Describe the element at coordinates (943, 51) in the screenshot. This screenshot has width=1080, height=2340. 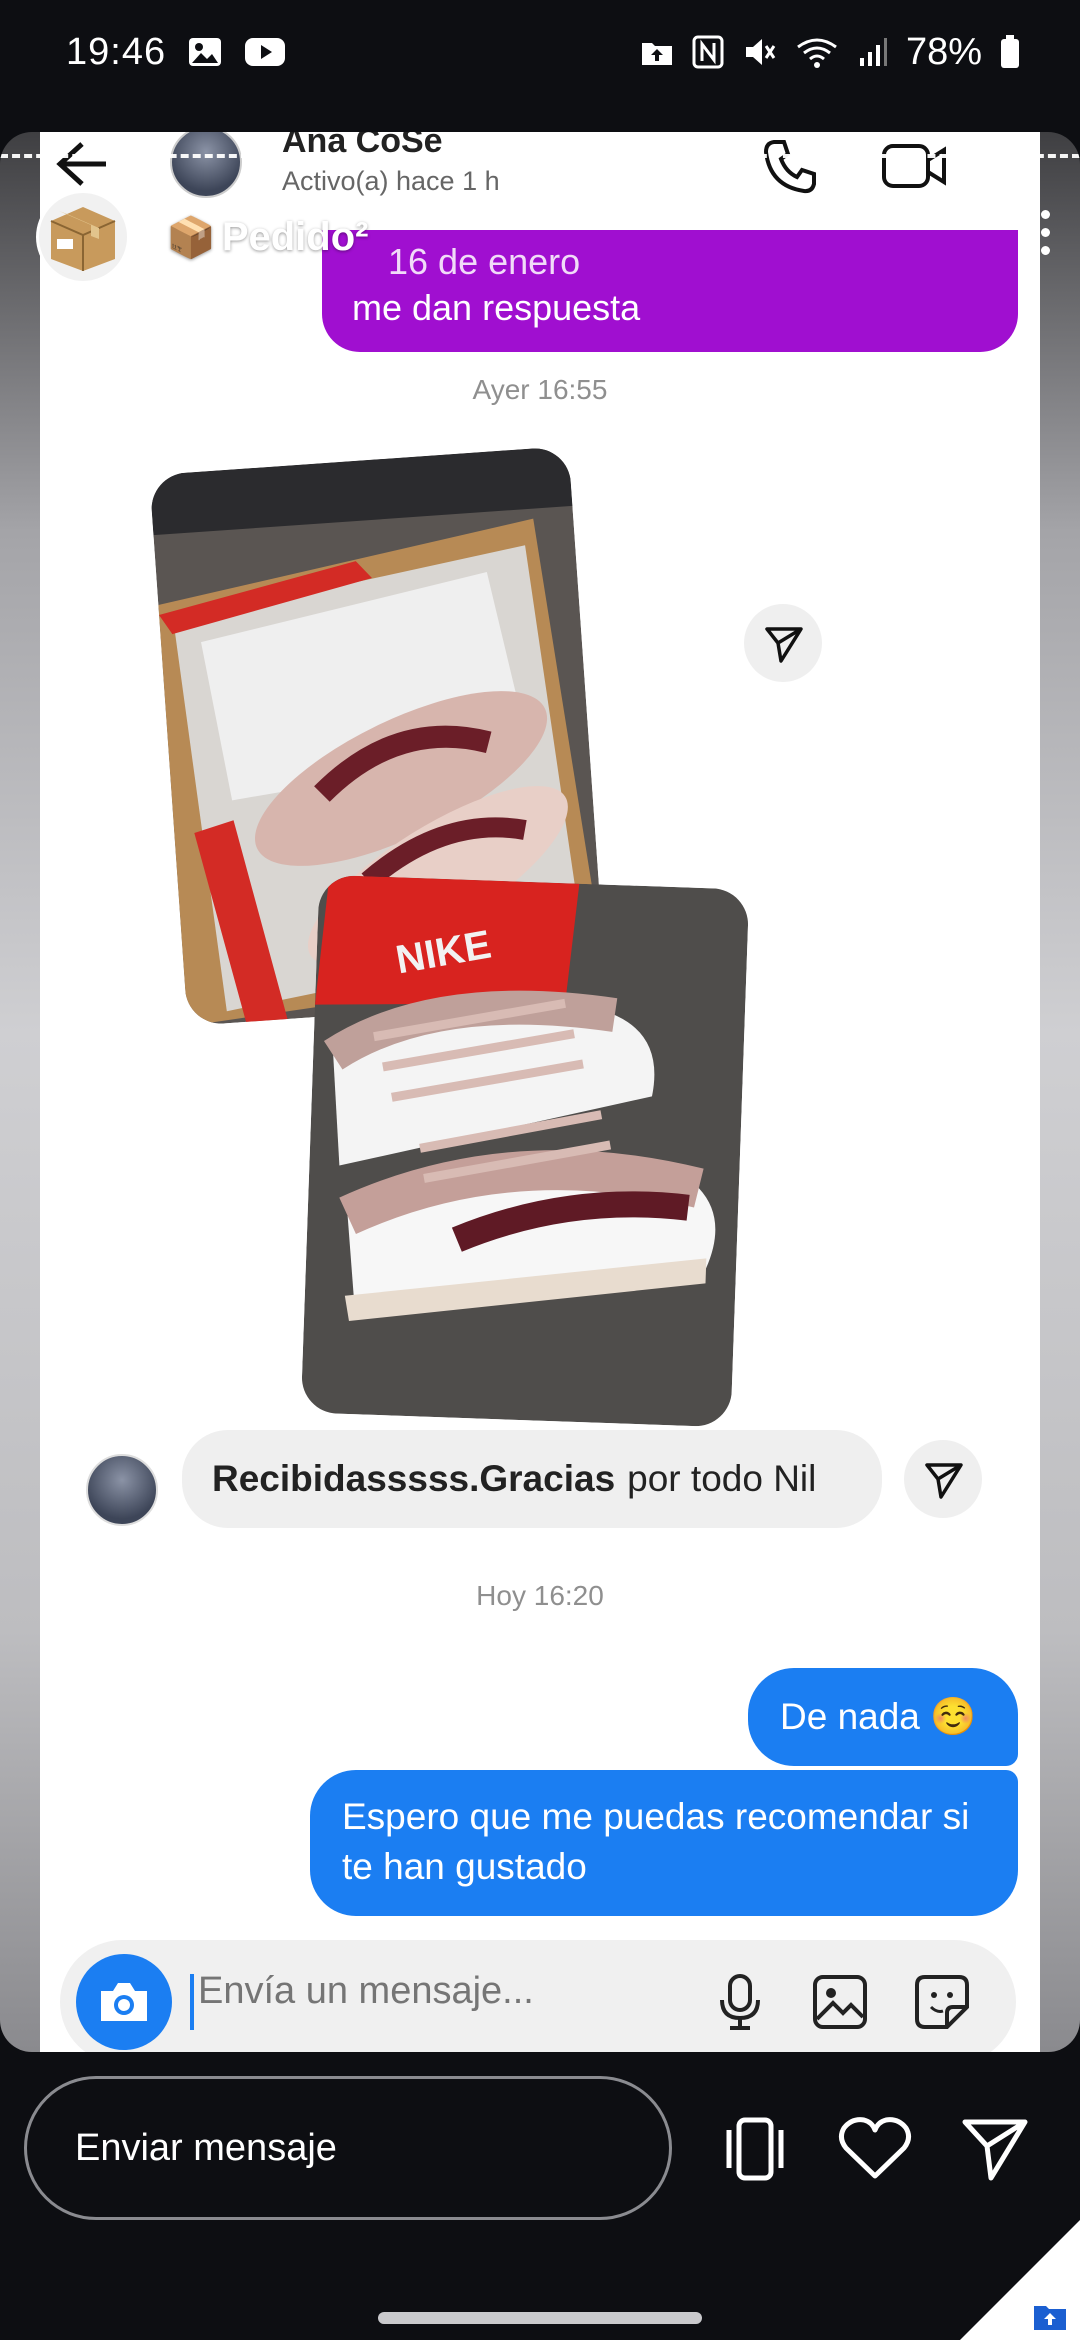
I see `battery-percent: 78%` at that location.